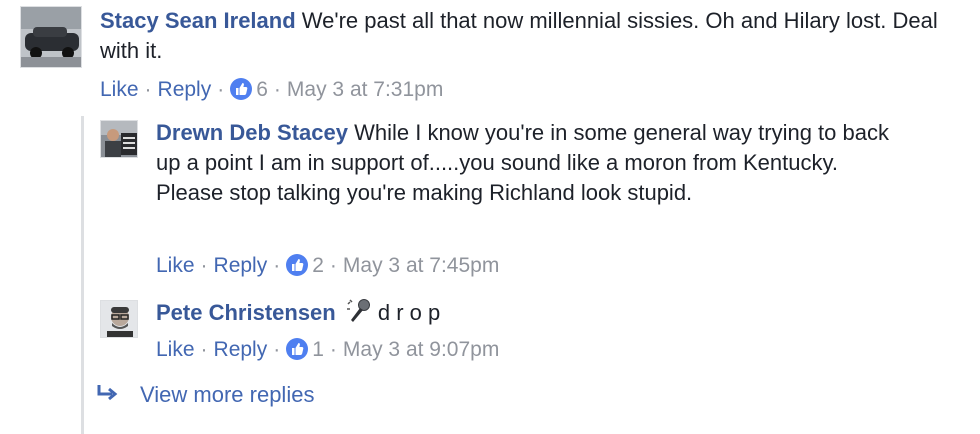 The image size is (980, 434). Describe the element at coordinates (318, 265) in the screenshot. I see `reaction-count: 2` at that location.